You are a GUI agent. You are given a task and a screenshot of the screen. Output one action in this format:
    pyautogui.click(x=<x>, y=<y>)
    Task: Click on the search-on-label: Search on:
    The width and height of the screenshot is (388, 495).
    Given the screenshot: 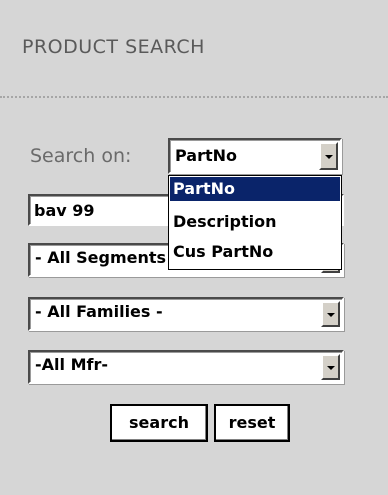 What is the action you would take?
    pyautogui.click(x=81, y=156)
    